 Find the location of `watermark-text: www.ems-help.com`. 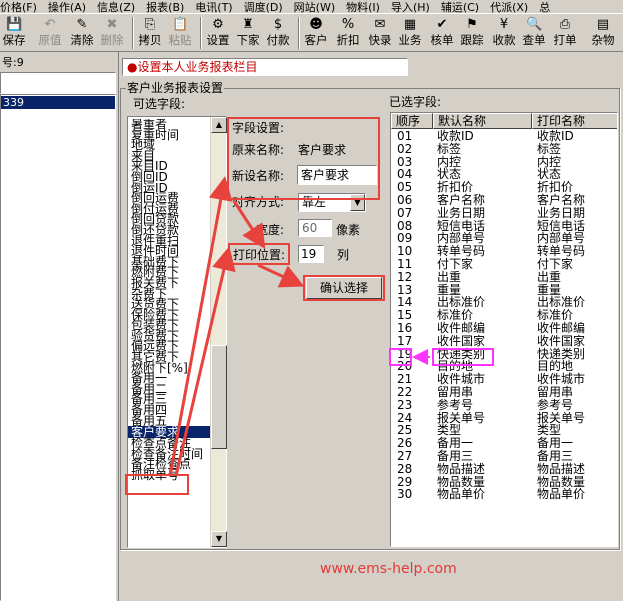

watermark-text: www.ems-help.com is located at coordinates (388, 569).